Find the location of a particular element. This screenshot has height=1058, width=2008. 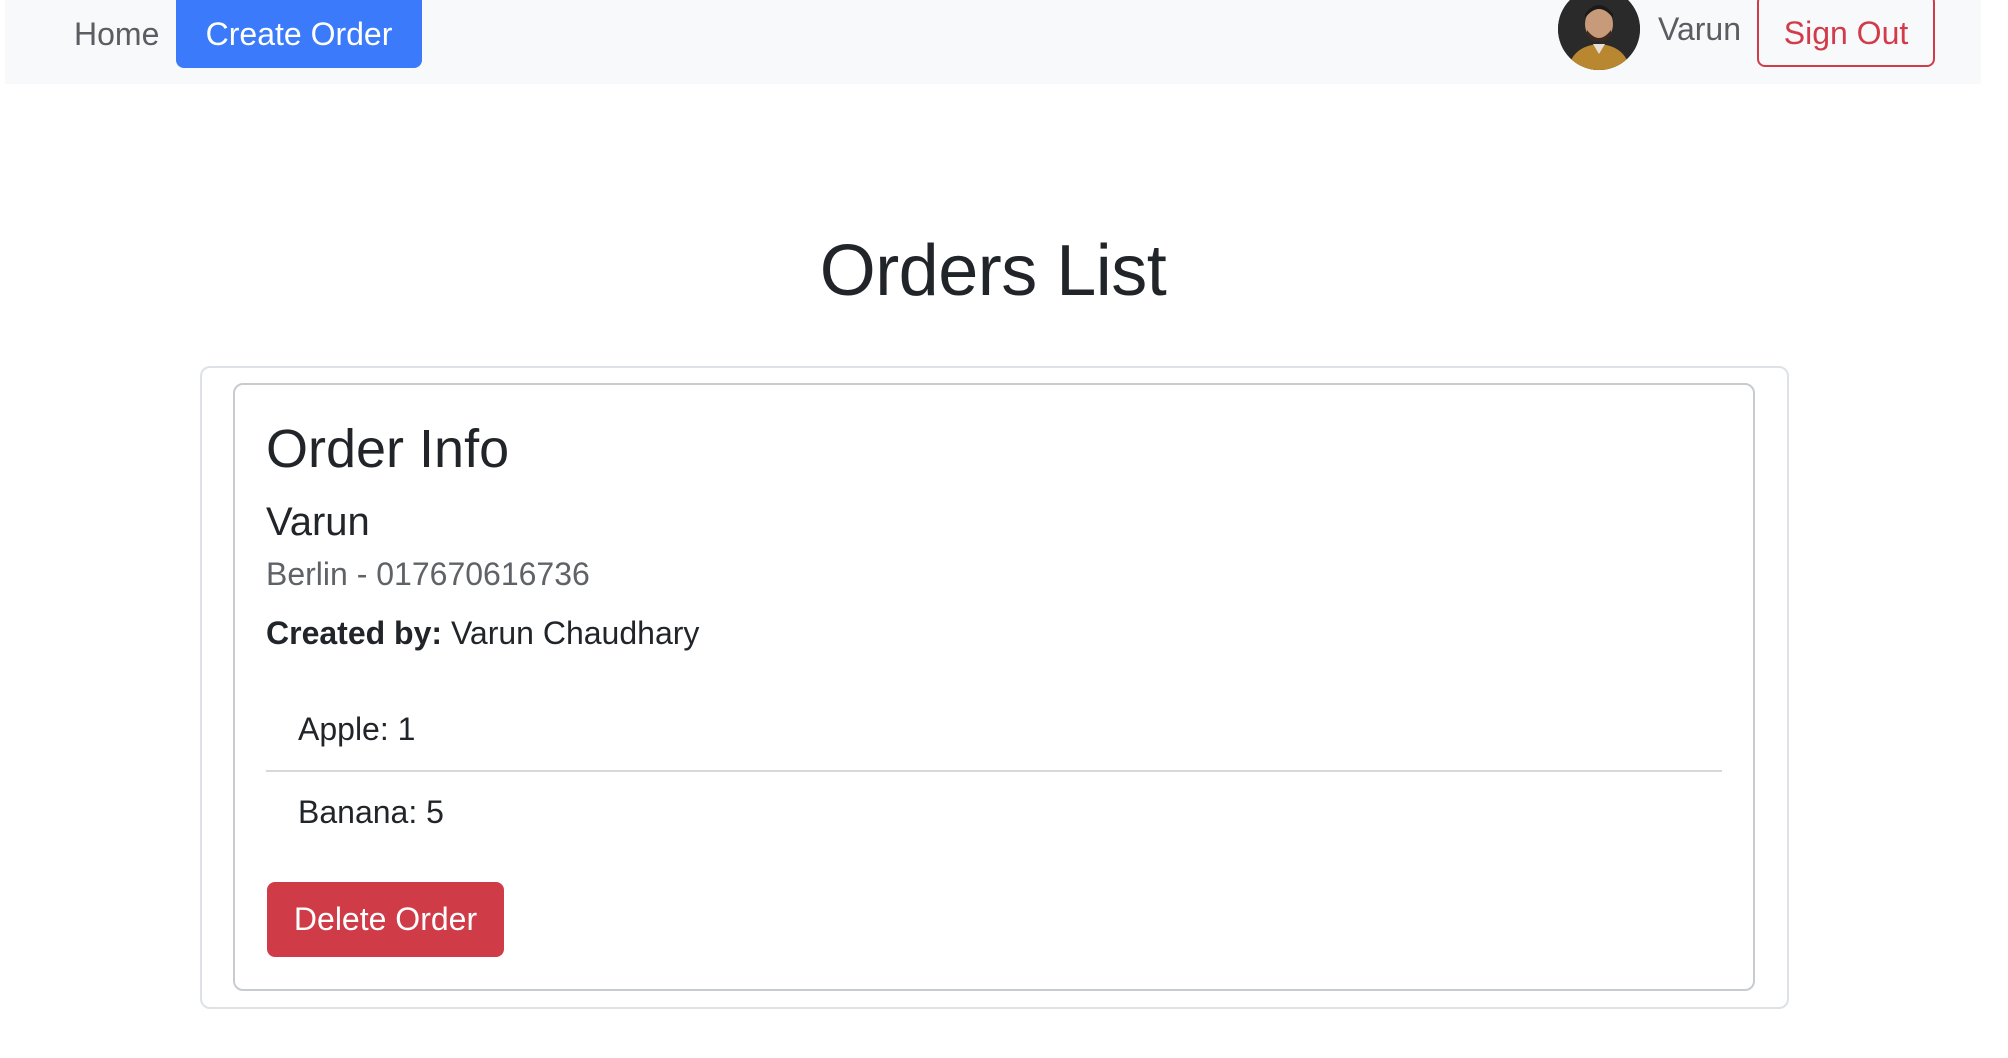

user-avatar is located at coordinates (1599, 35).